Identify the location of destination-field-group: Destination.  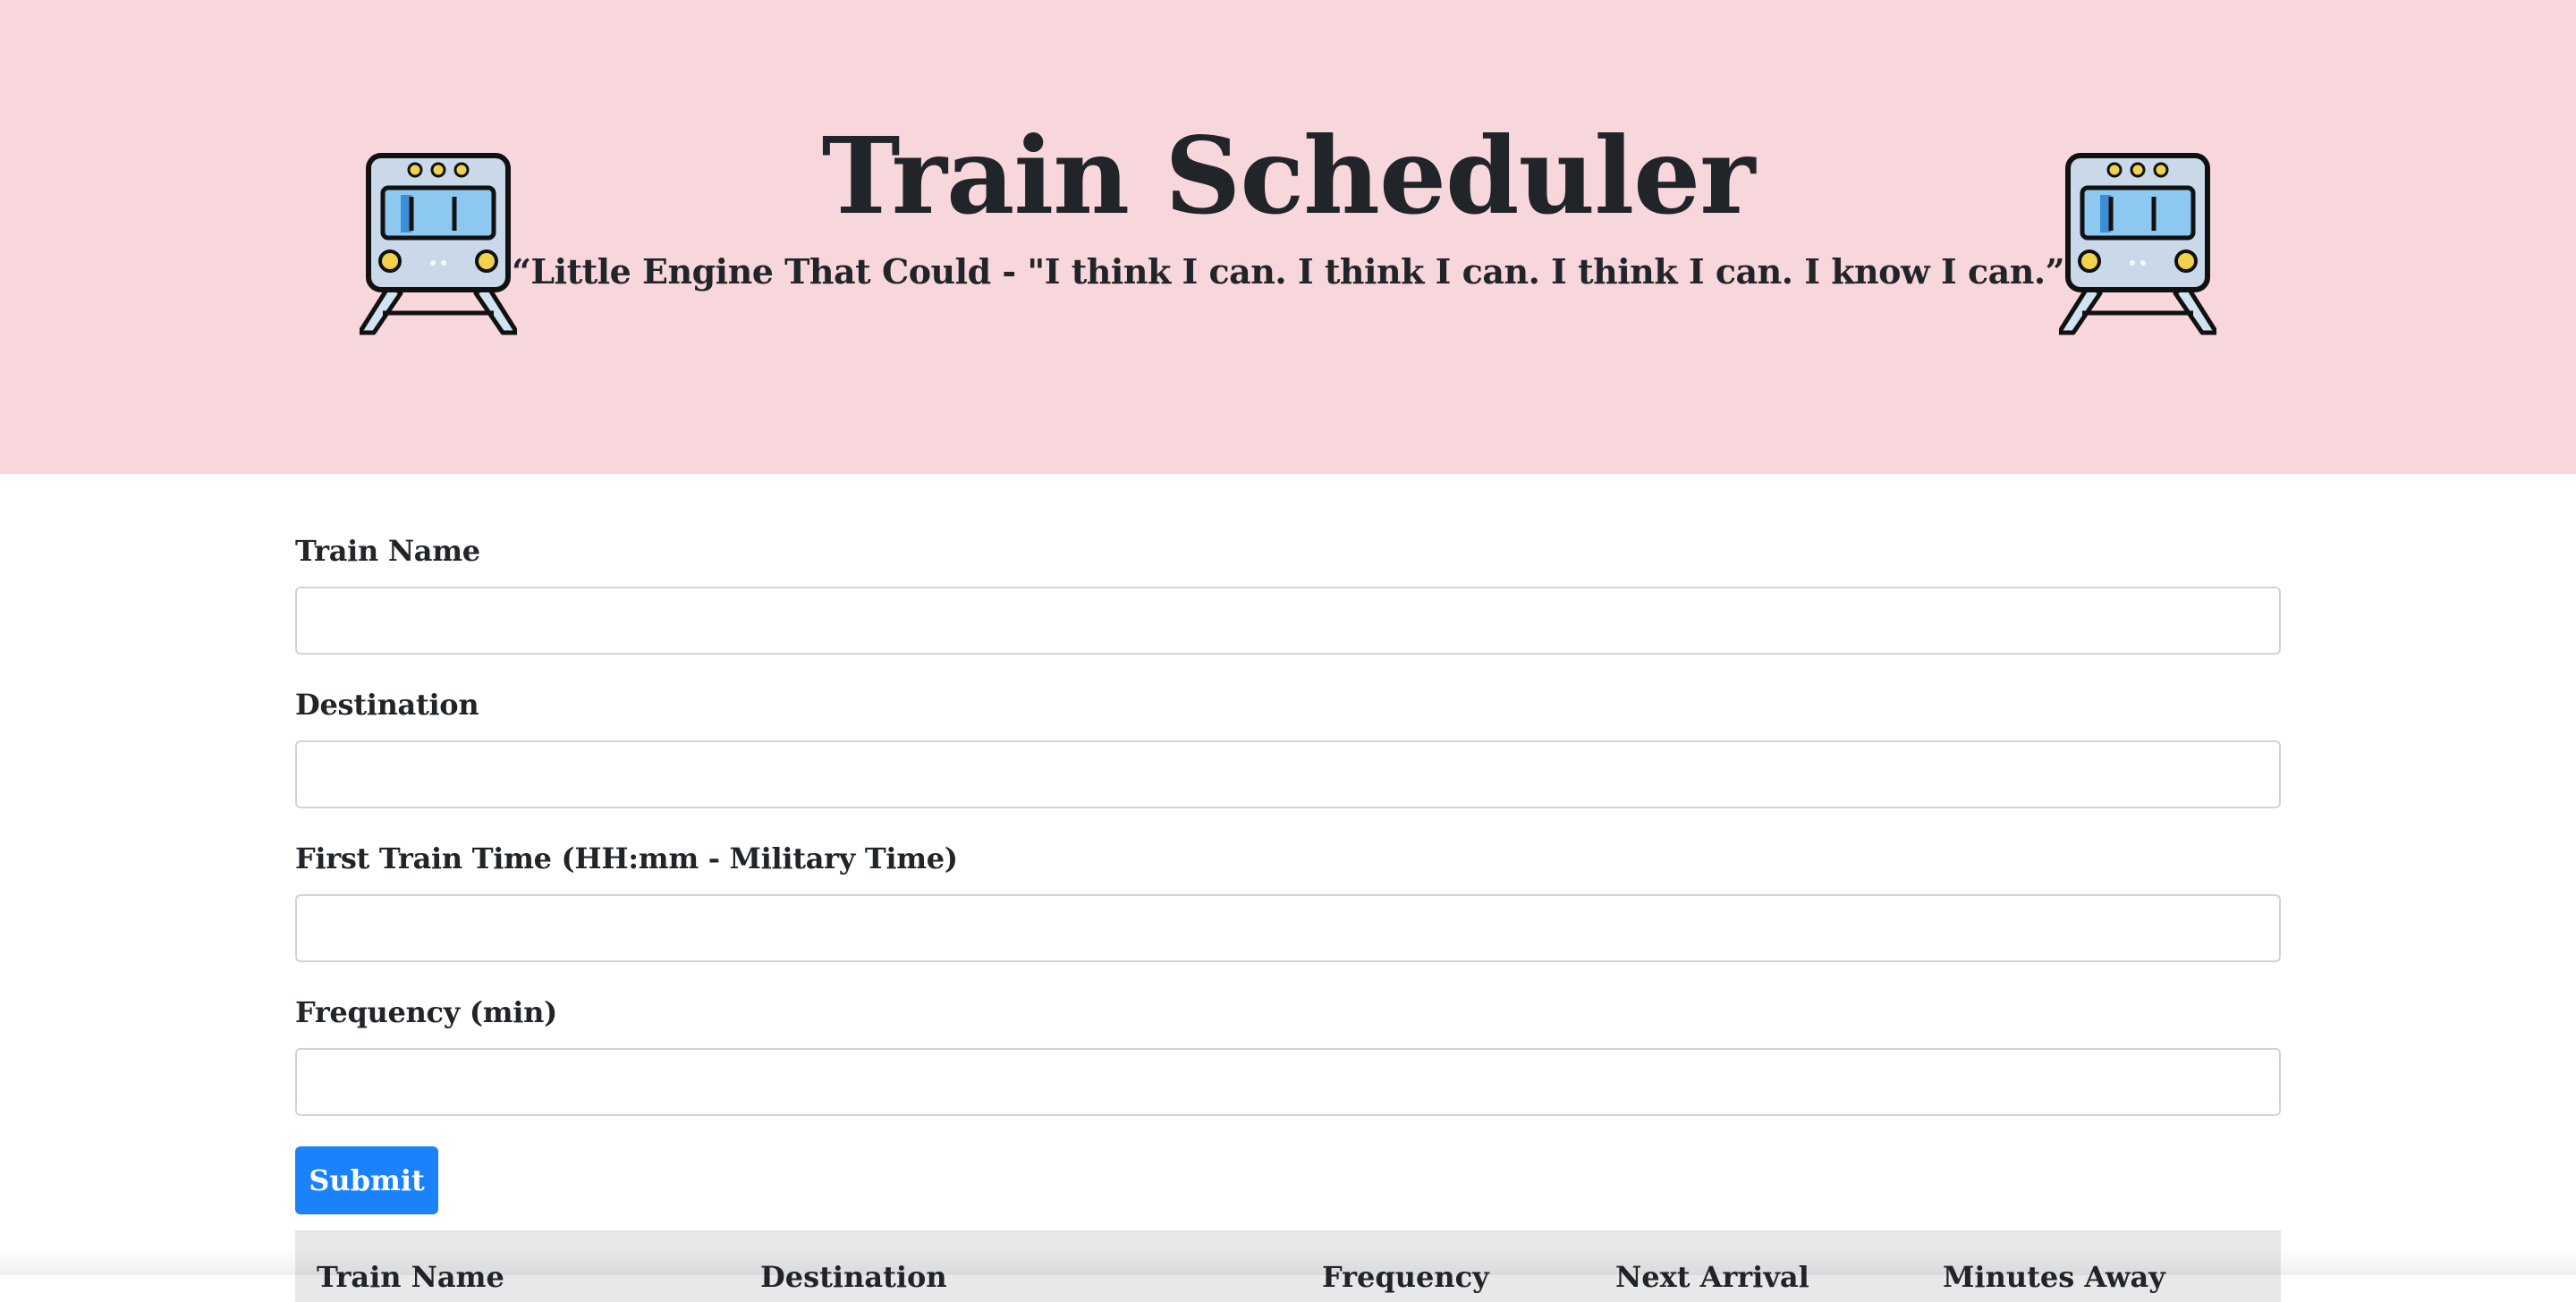
(1288, 744).